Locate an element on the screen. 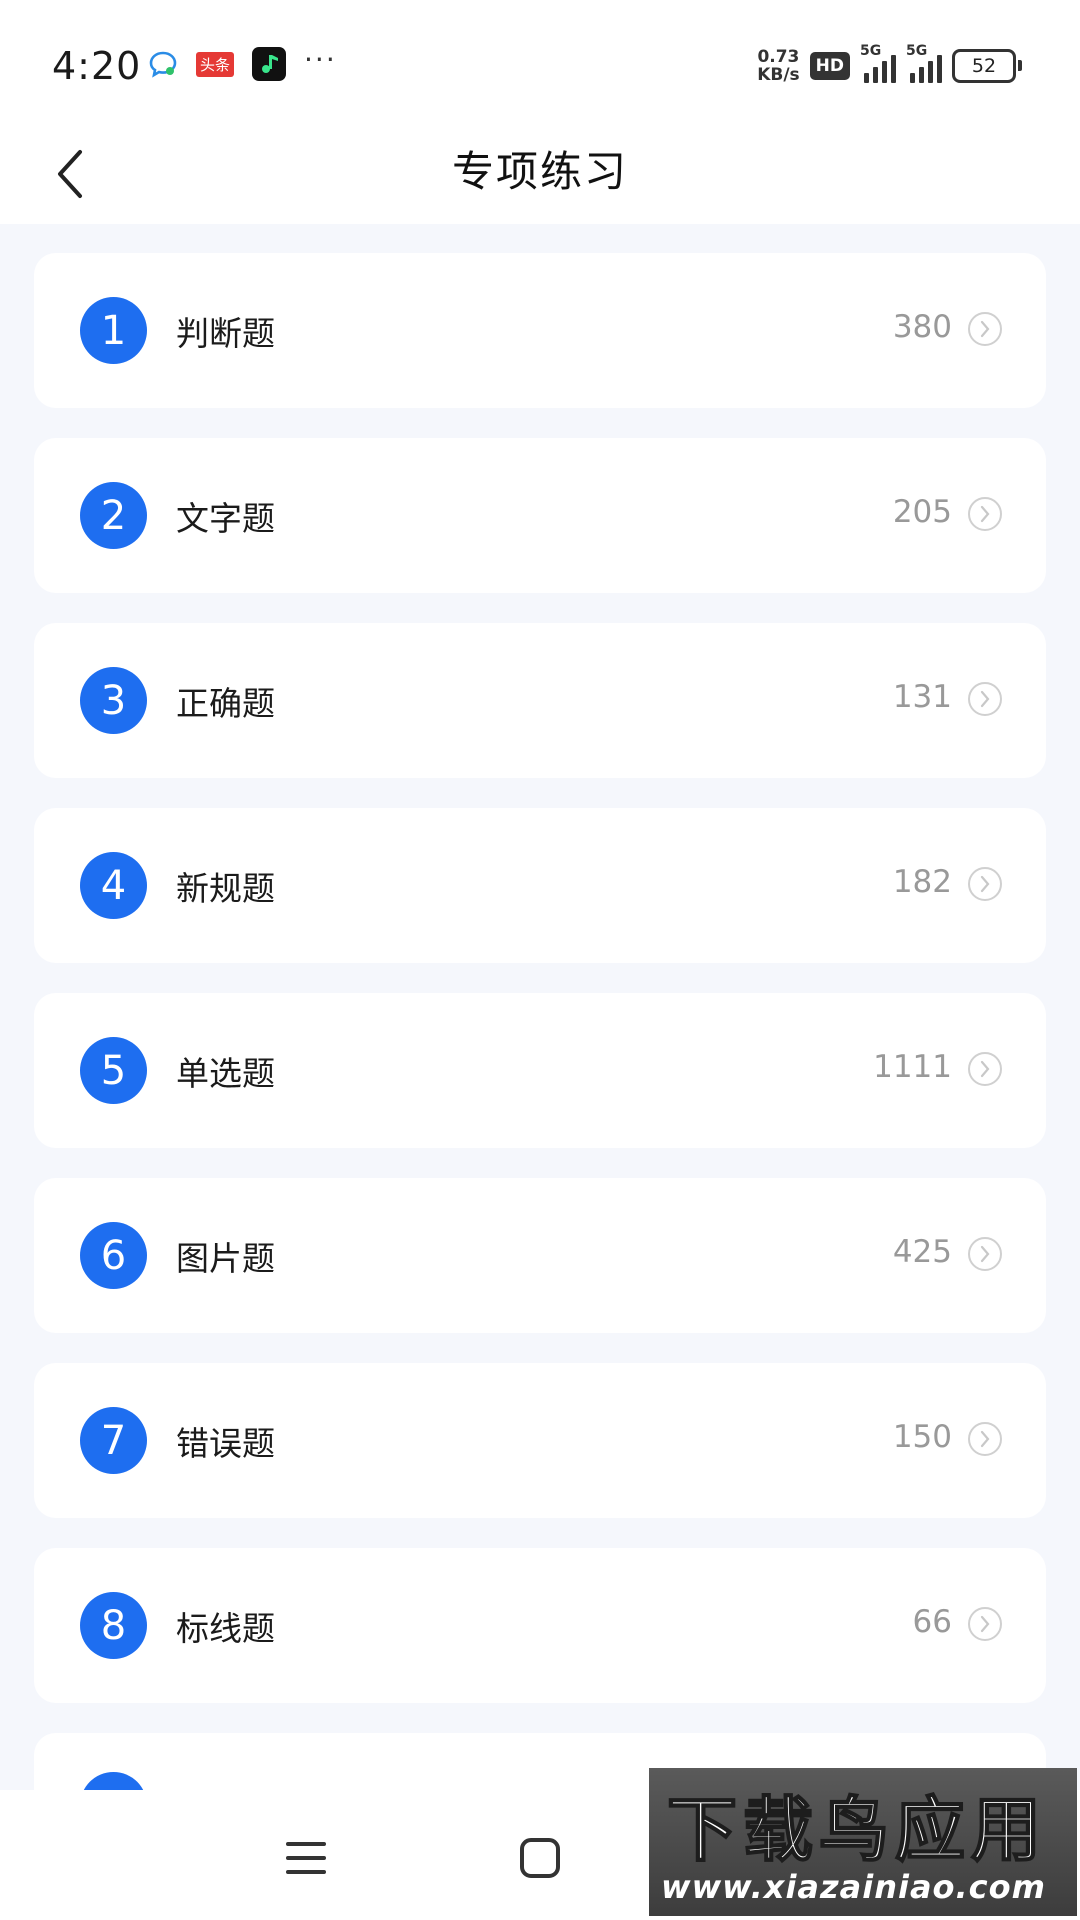 This screenshot has height=1920, width=1080. item-number-badge: 1 is located at coordinates (113, 330).